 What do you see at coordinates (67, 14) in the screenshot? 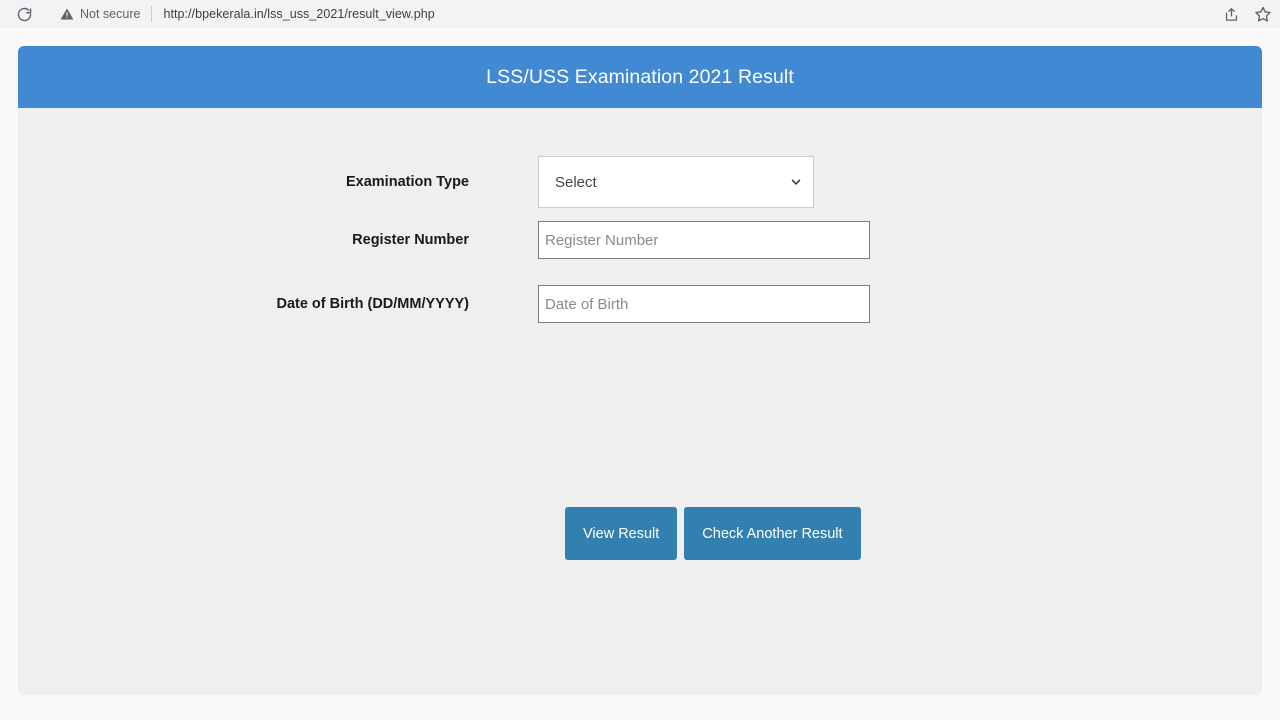
I see `warning-triangle-icon` at bounding box center [67, 14].